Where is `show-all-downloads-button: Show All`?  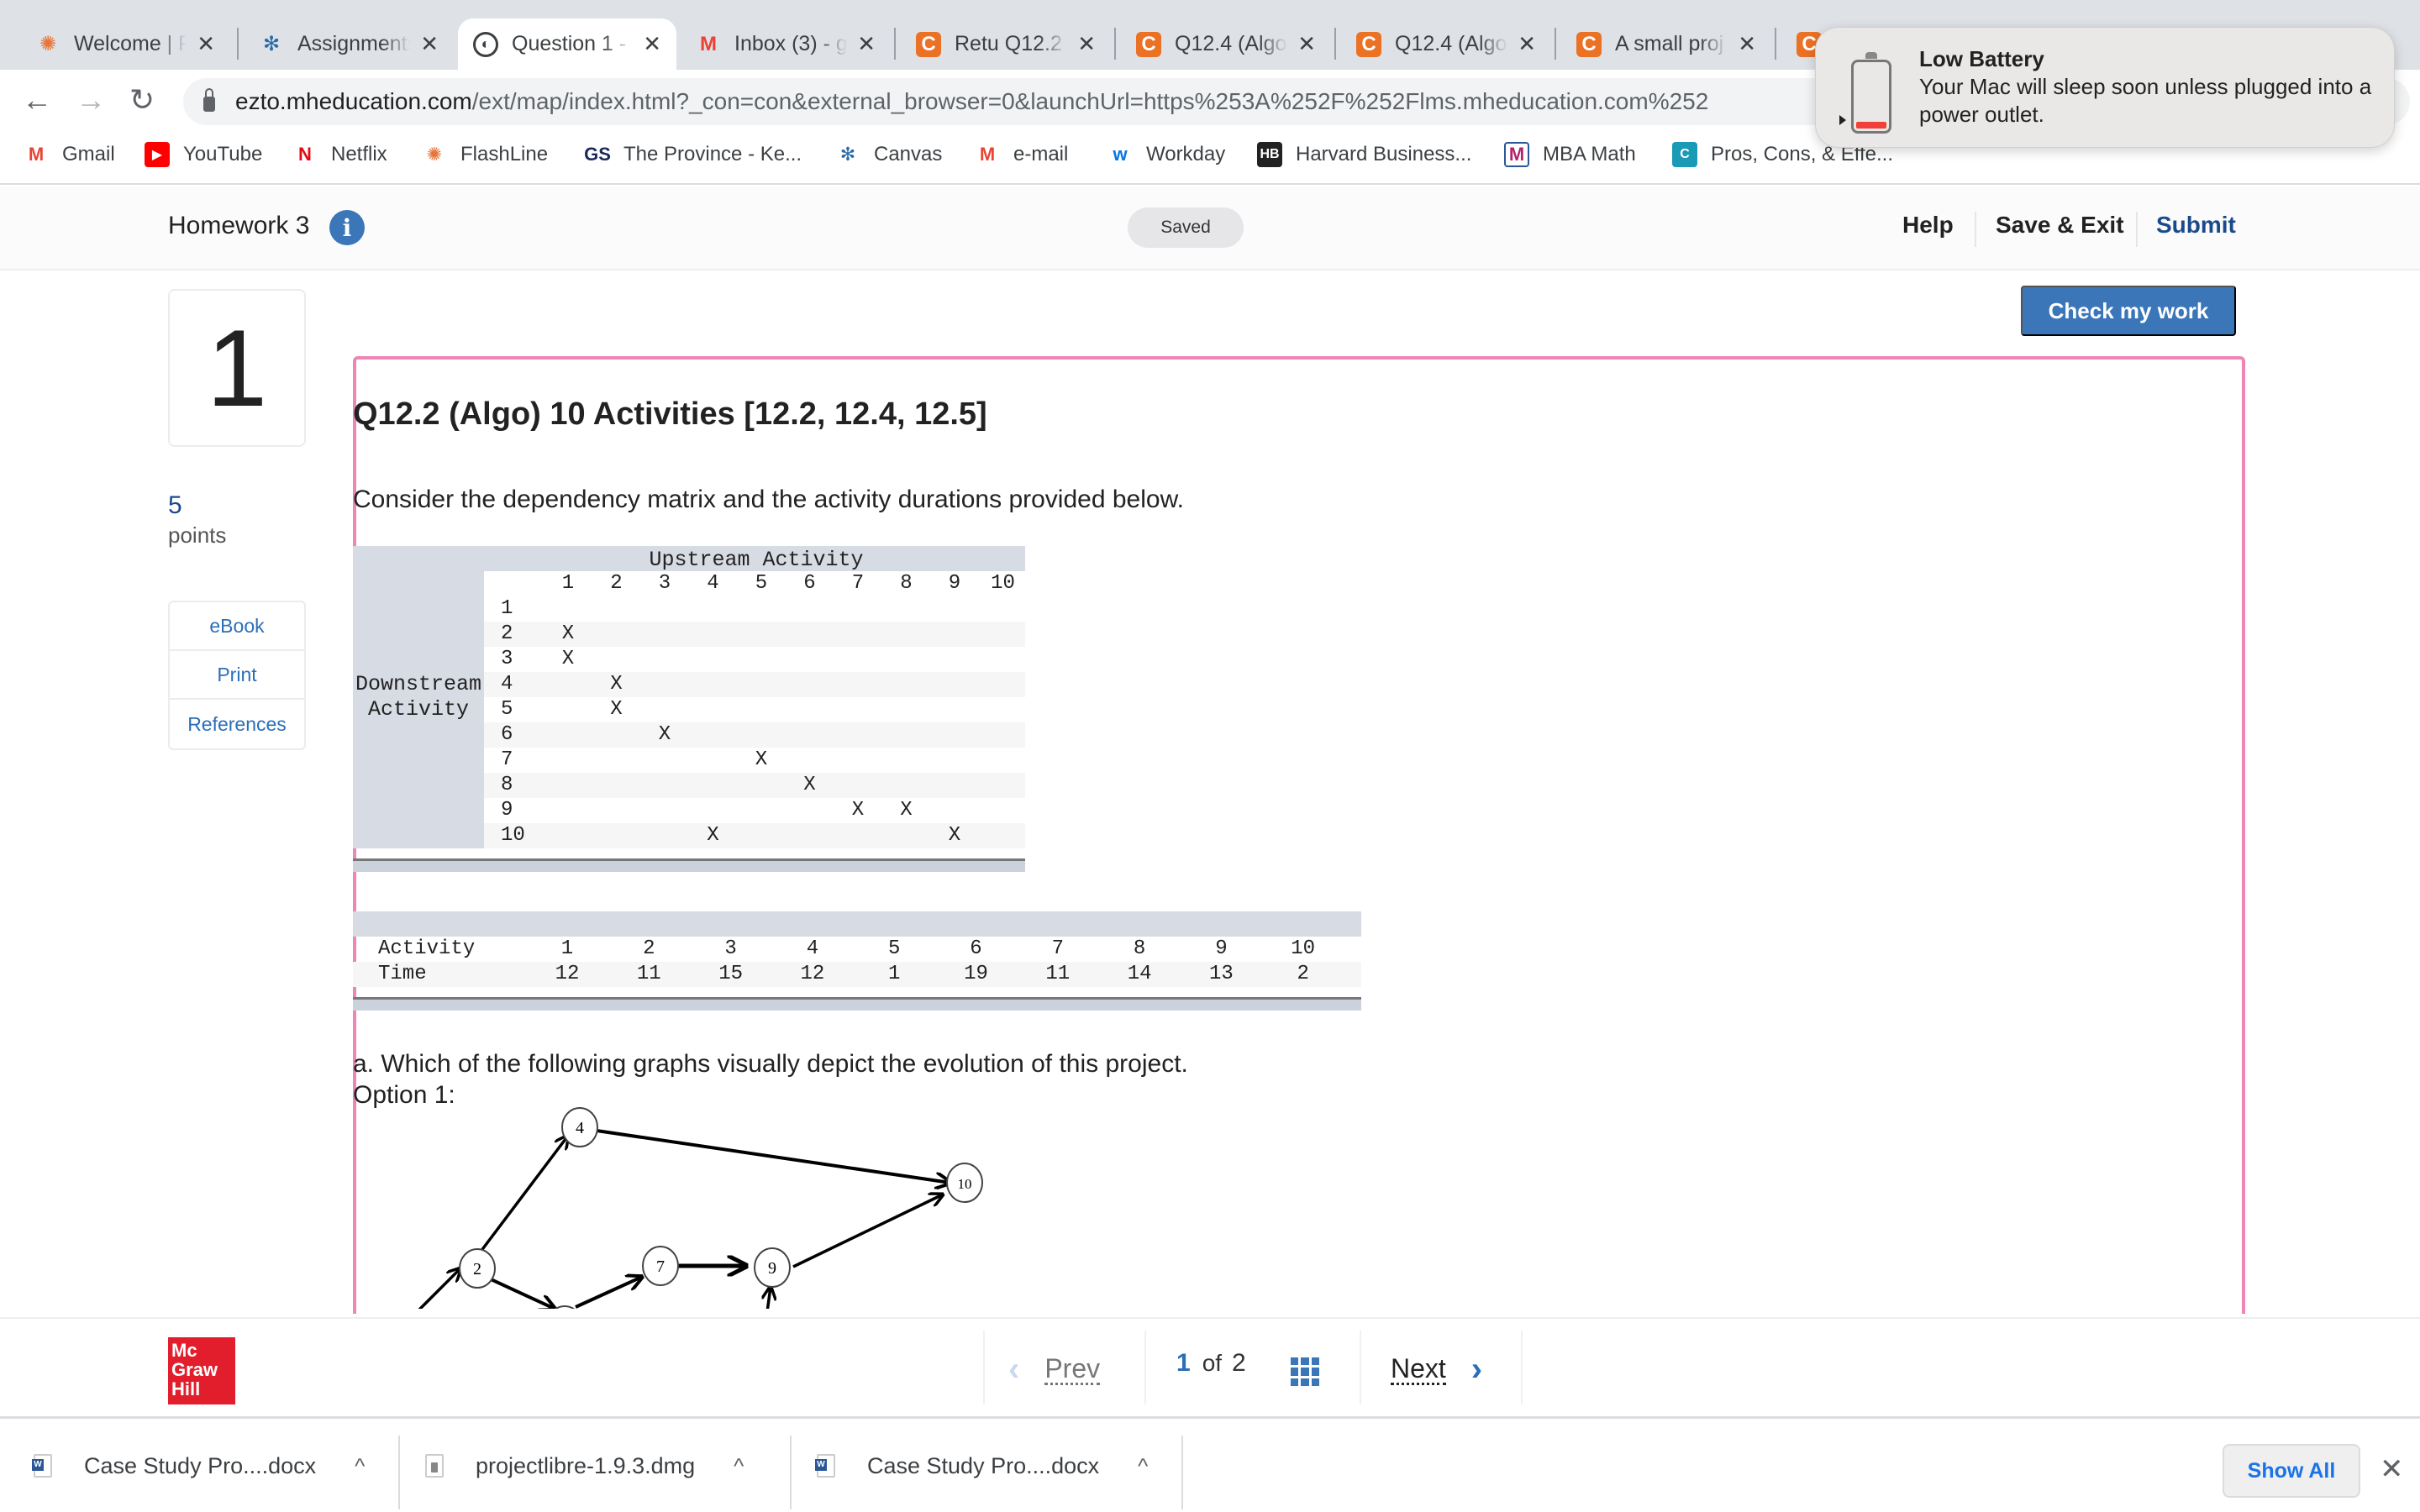
show-all-downloads-button: Show All is located at coordinates (2291, 1471).